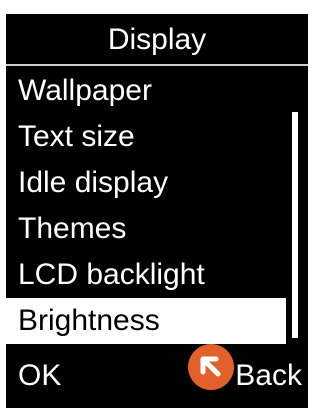 This screenshot has width=320, height=412. Describe the element at coordinates (146, 183) in the screenshot. I see `menu-item-idle-display: Idle display` at that location.